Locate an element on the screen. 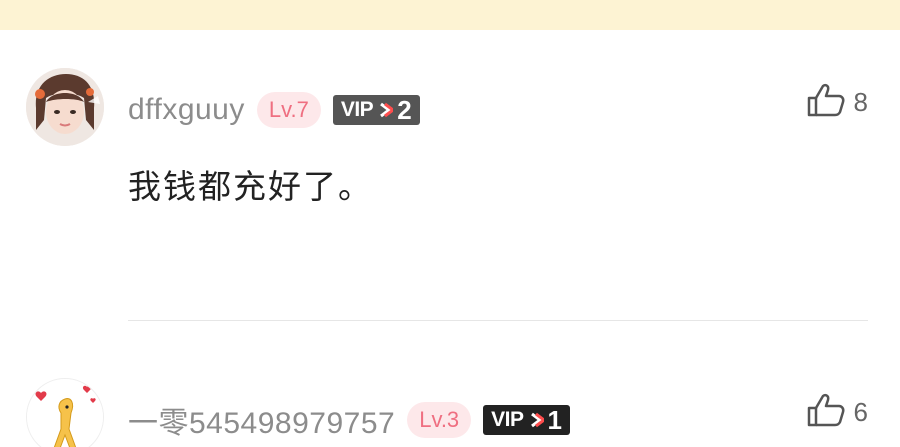 This screenshot has height=447, width=900. like-count: 6 is located at coordinates (860, 411).